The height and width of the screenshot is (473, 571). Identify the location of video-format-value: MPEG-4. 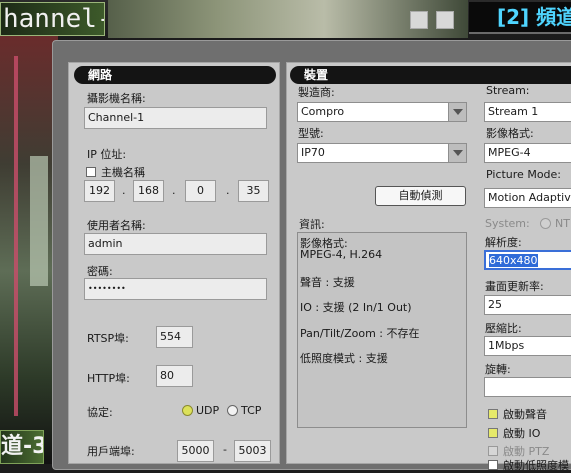
(509, 152).